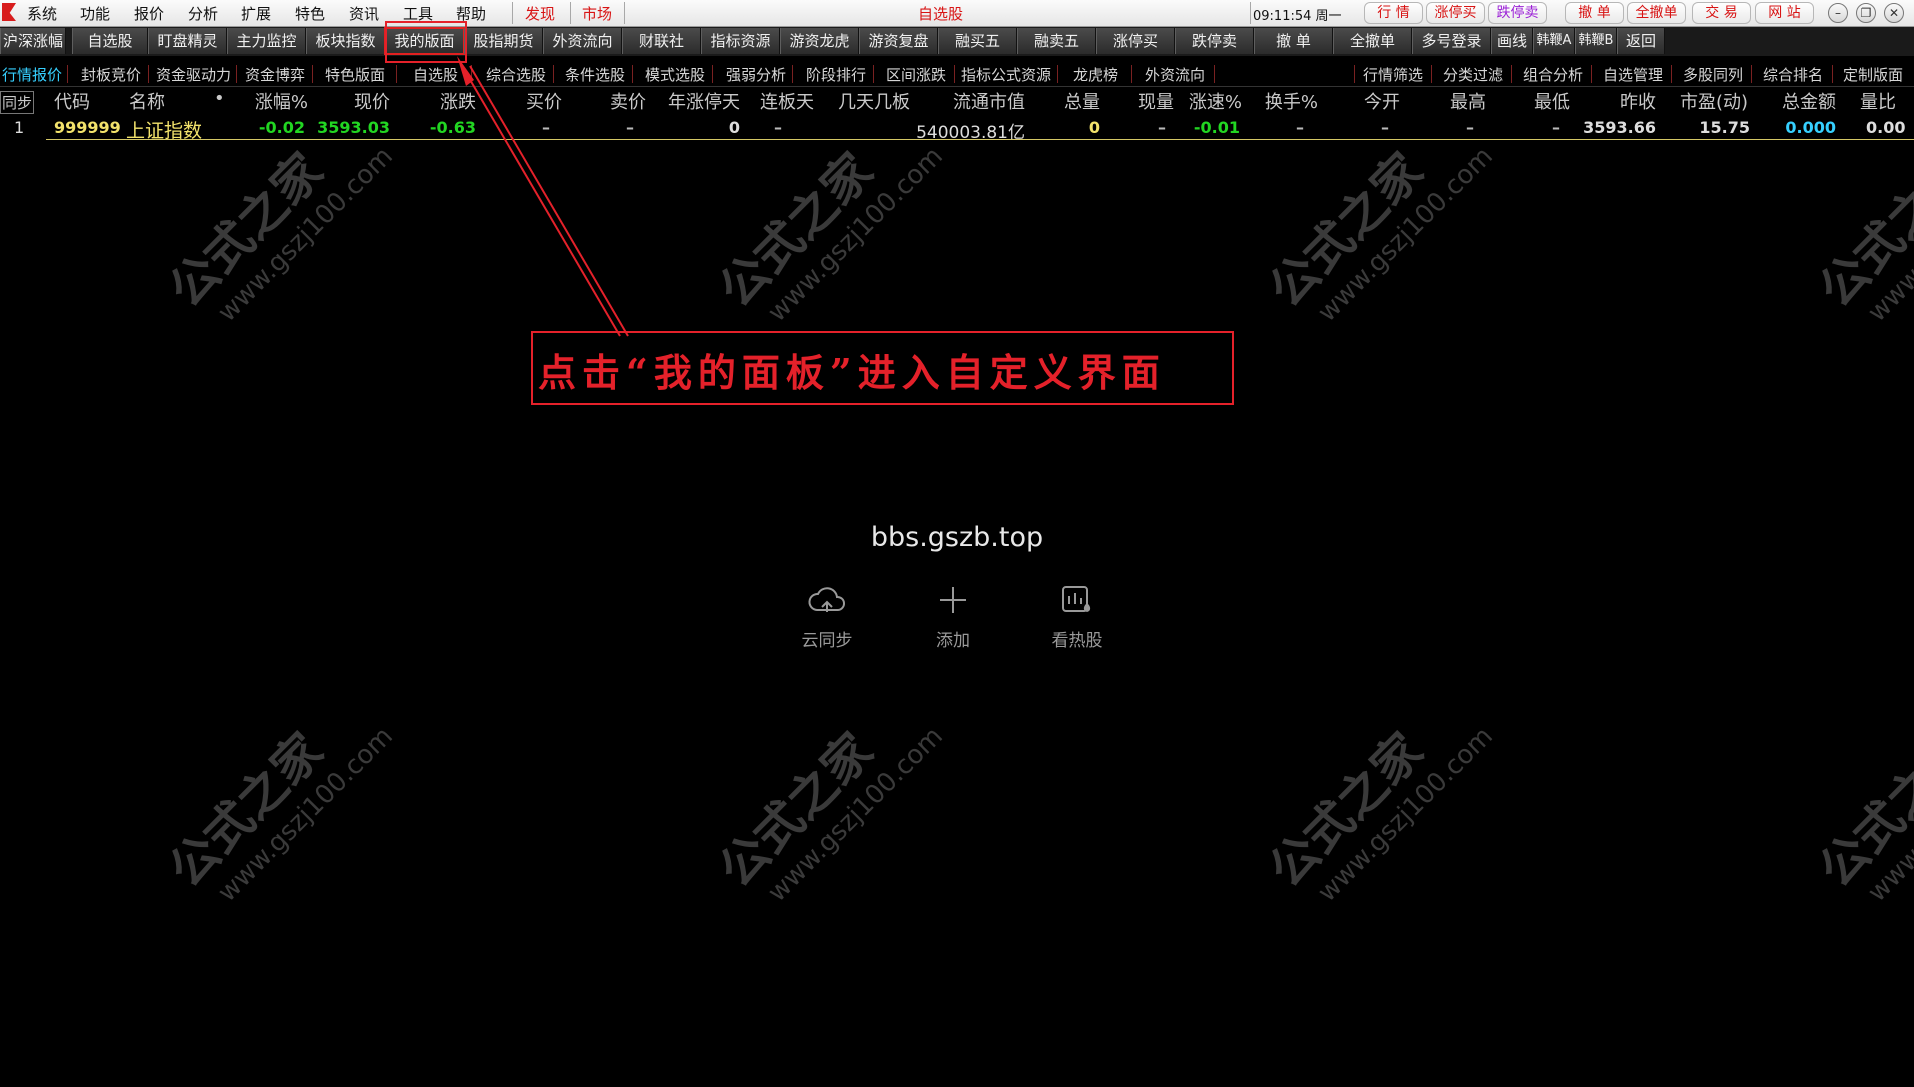 The image size is (1914, 1087). I want to click on annotation-text: 点击“我的面板”进入自定义界面, so click(852, 372).